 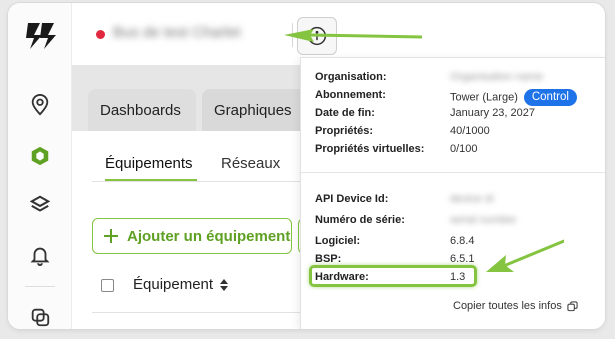 What do you see at coordinates (353, 35) in the screenshot?
I see `annotation-arrow-info` at bounding box center [353, 35].